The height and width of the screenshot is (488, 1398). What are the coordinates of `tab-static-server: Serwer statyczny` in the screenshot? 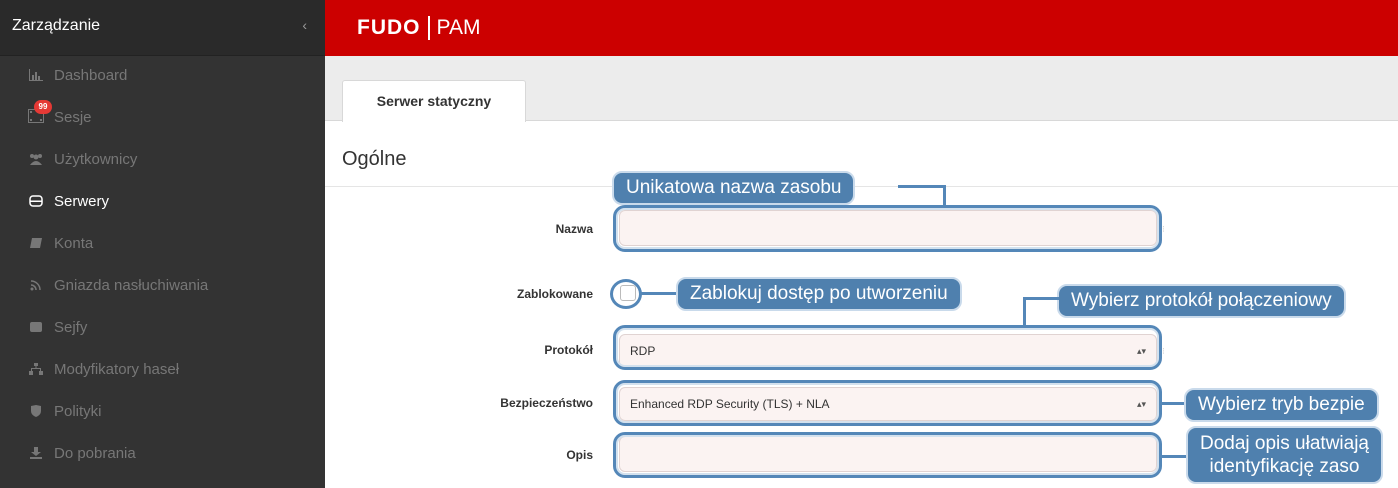 It's located at (434, 101).